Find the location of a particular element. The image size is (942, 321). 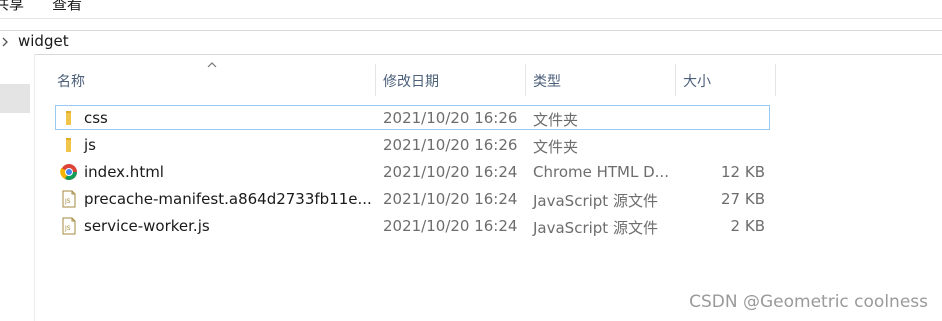

file-size: 27 KB is located at coordinates (743, 199).